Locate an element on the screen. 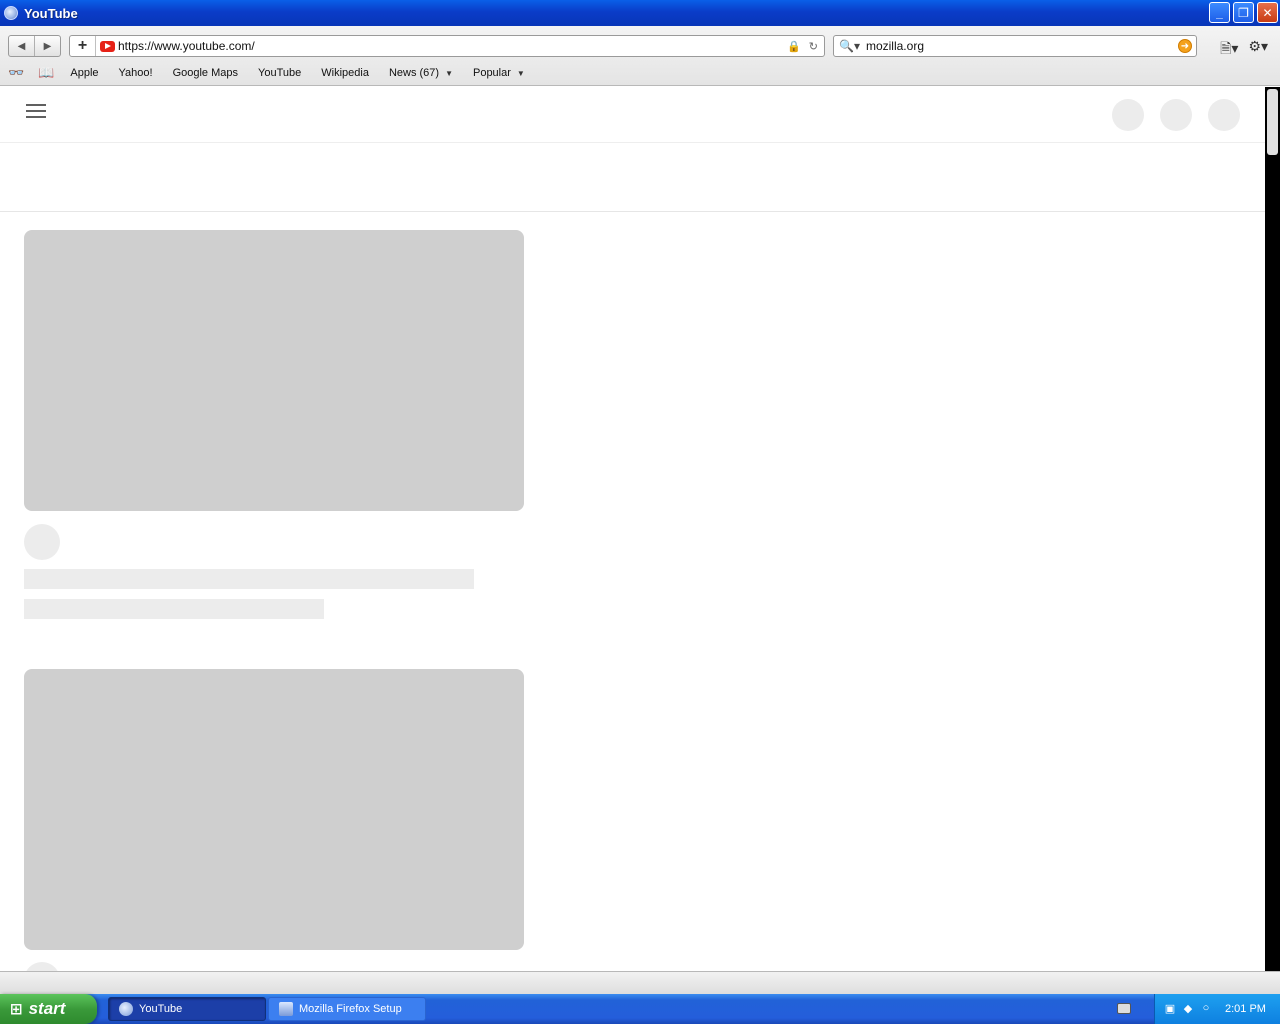 The image size is (1280, 1024). installer-icon is located at coordinates (286, 1009).